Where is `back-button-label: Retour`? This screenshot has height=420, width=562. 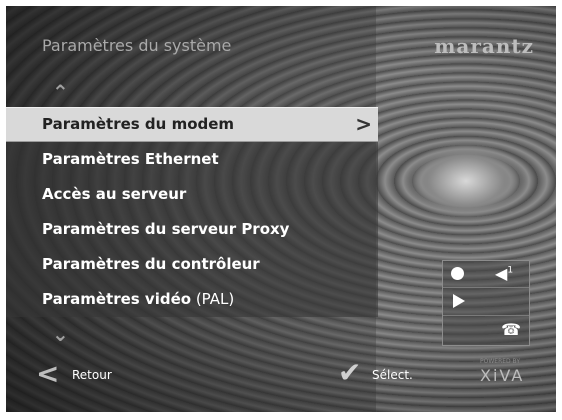
back-button-label: Retour is located at coordinates (92, 375).